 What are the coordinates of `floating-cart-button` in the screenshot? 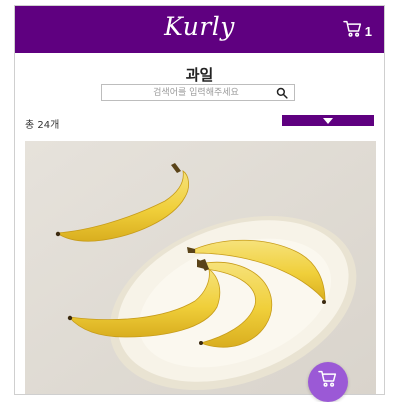 It's located at (328, 382).